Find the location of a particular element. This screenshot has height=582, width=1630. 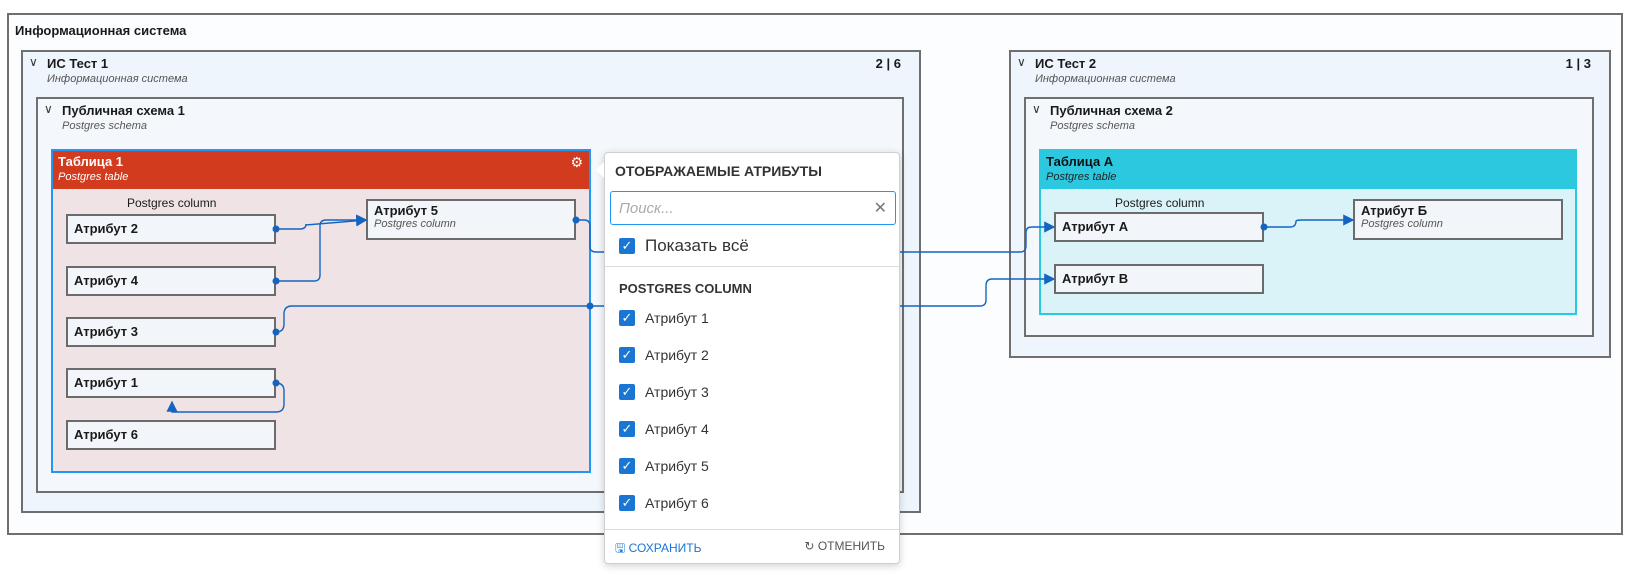

tableA-header: Таблица А Postgres table is located at coordinates (1308, 170).